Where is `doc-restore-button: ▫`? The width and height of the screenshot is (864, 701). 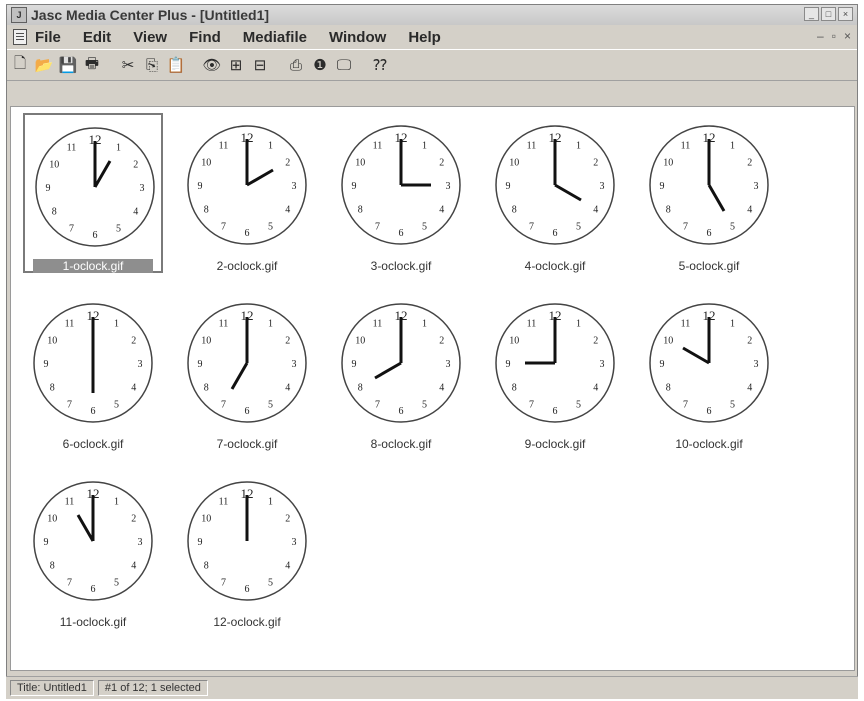 doc-restore-button: ▫ is located at coordinates (834, 36).